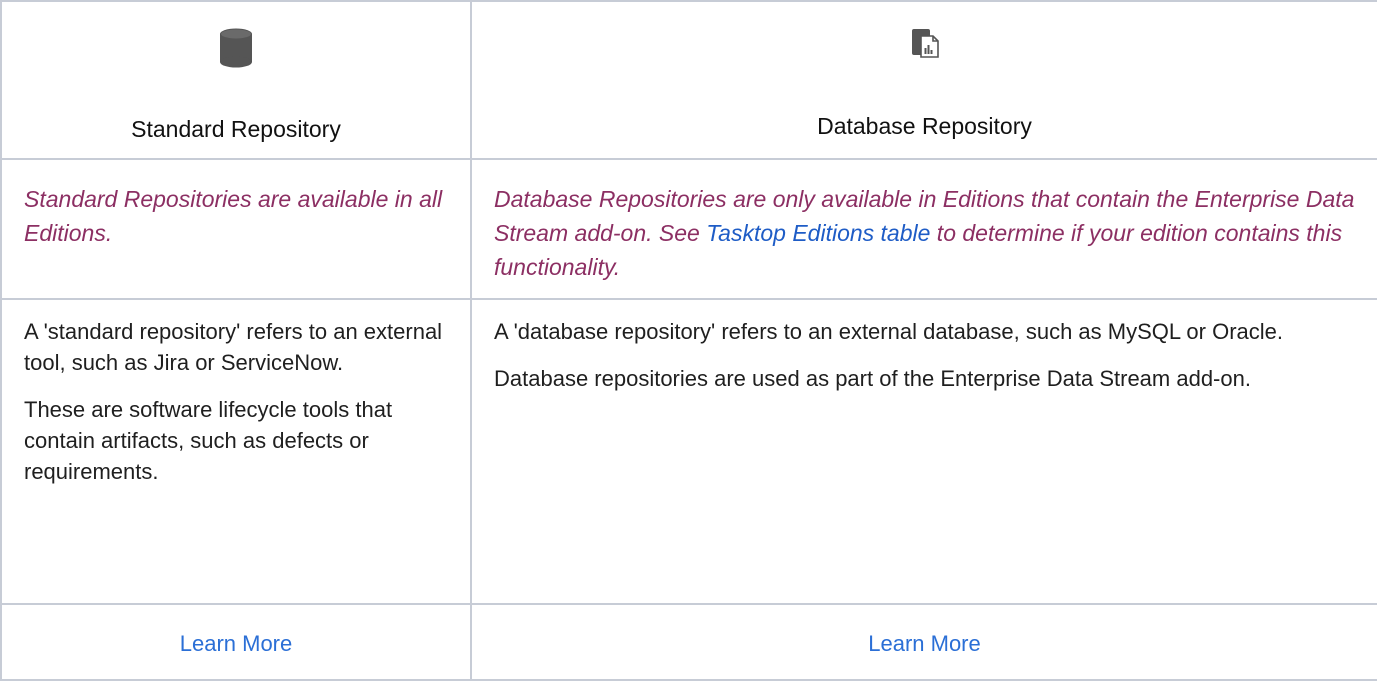 Image resolution: width=1377 pixels, height=681 pixels. I want to click on database-learn-more-link: Learn More, so click(924, 644).